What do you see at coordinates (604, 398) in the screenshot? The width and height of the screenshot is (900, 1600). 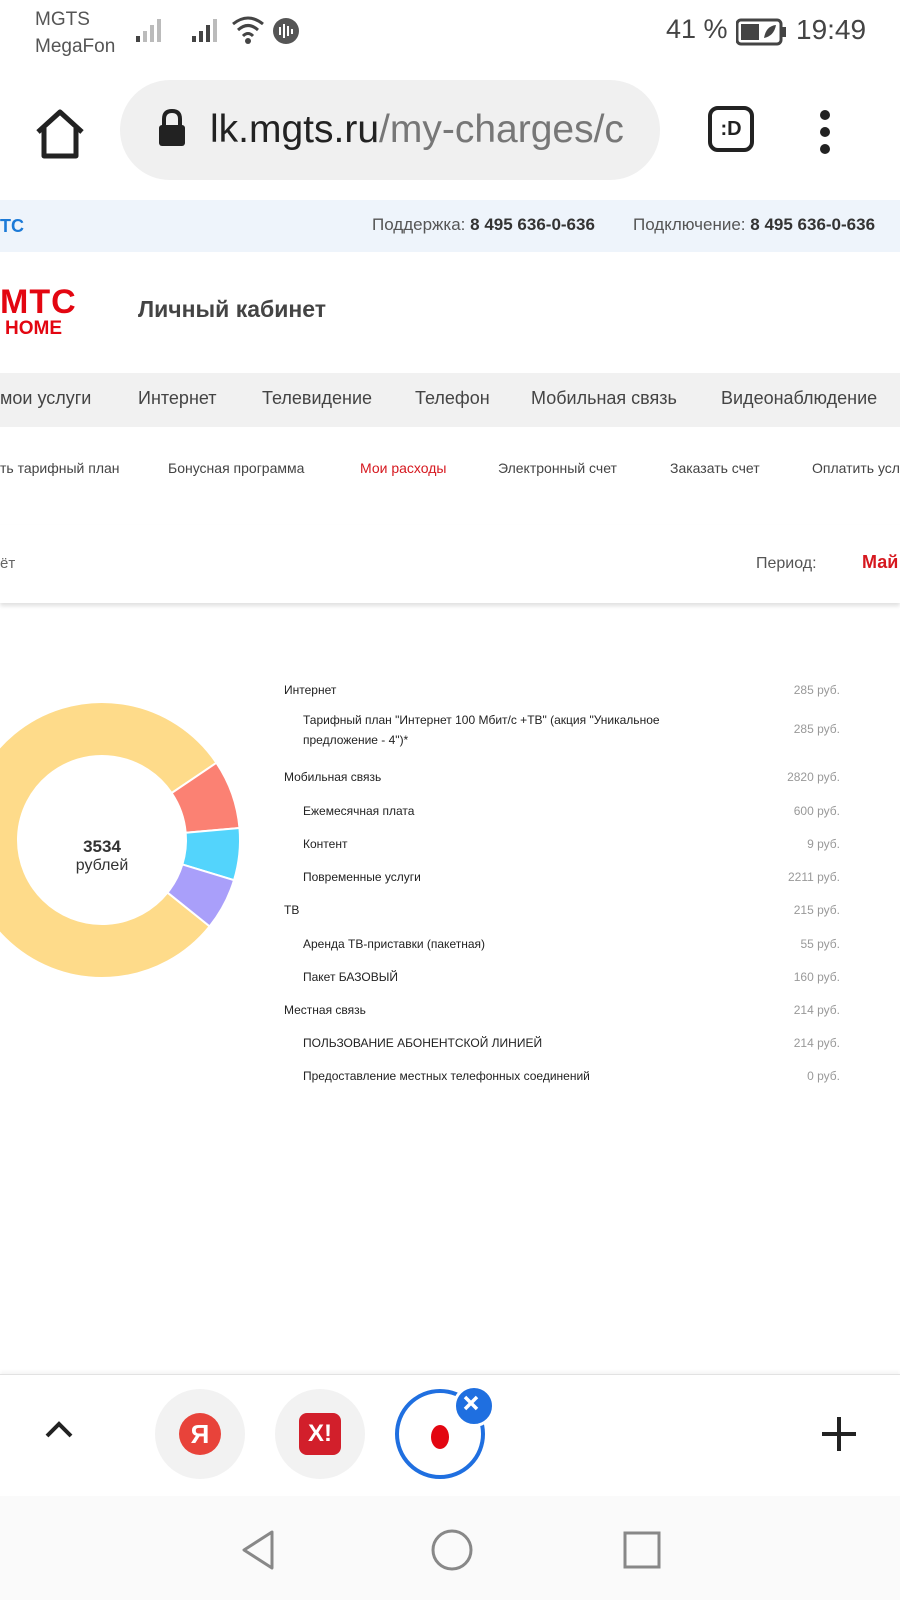 I see `nav-mobile: Мобильная связь` at bounding box center [604, 398].